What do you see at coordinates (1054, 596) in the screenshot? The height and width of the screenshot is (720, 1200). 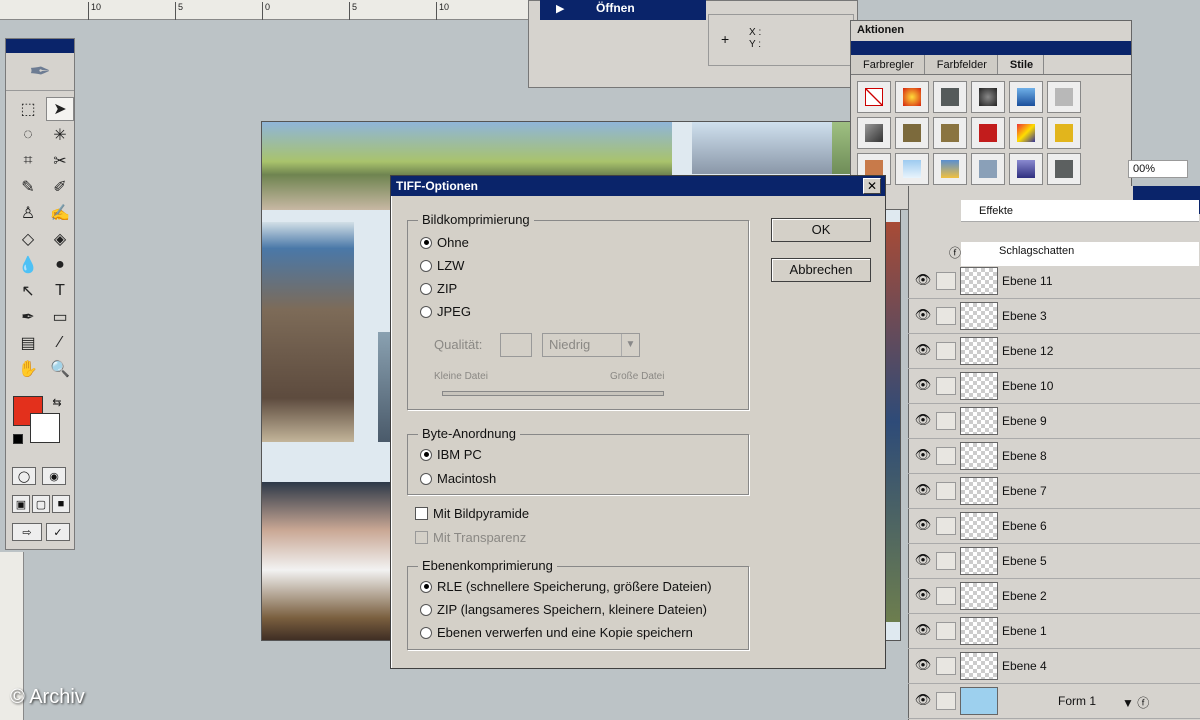 I see `layer-row: 👁 Ebene 2` at bounding box center [1054, 596].